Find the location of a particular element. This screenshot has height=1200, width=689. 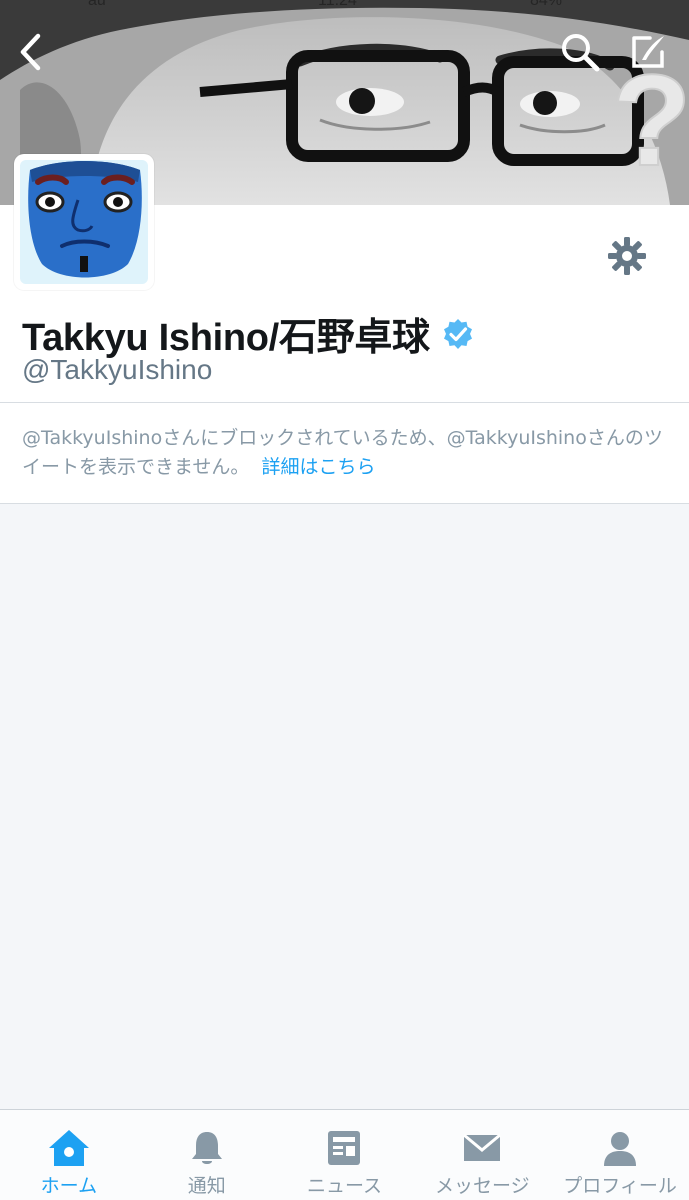

tab-news: ニュース is located at coordinates (345, 1155).